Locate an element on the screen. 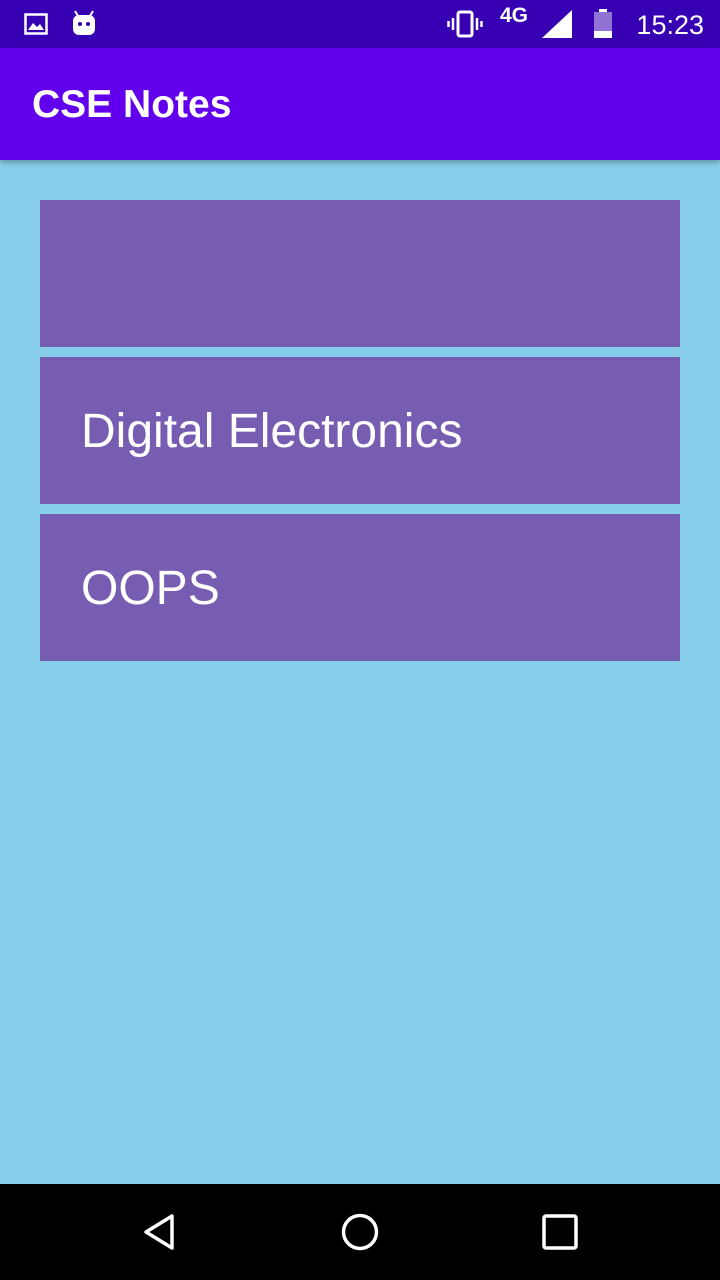 The width and height of the screenshot is (720, 1280). back-button is located at coordinates (160, 1232).